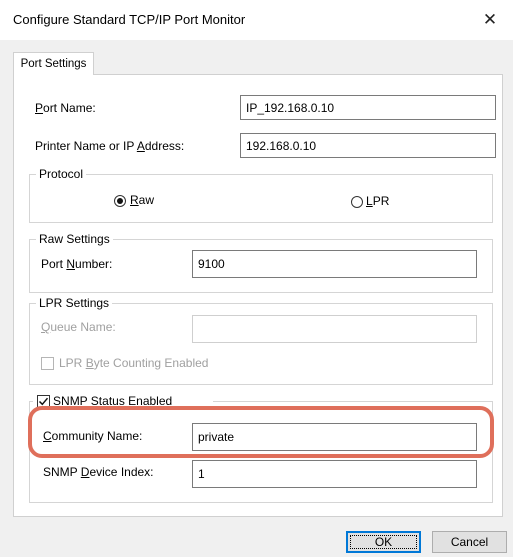 Image resolution: width=513 pixels, height=557 pixels. Describe the element at coordinates (69, 108) in the screenshot. I see `port-name-label-text: ort Name:` at that location.